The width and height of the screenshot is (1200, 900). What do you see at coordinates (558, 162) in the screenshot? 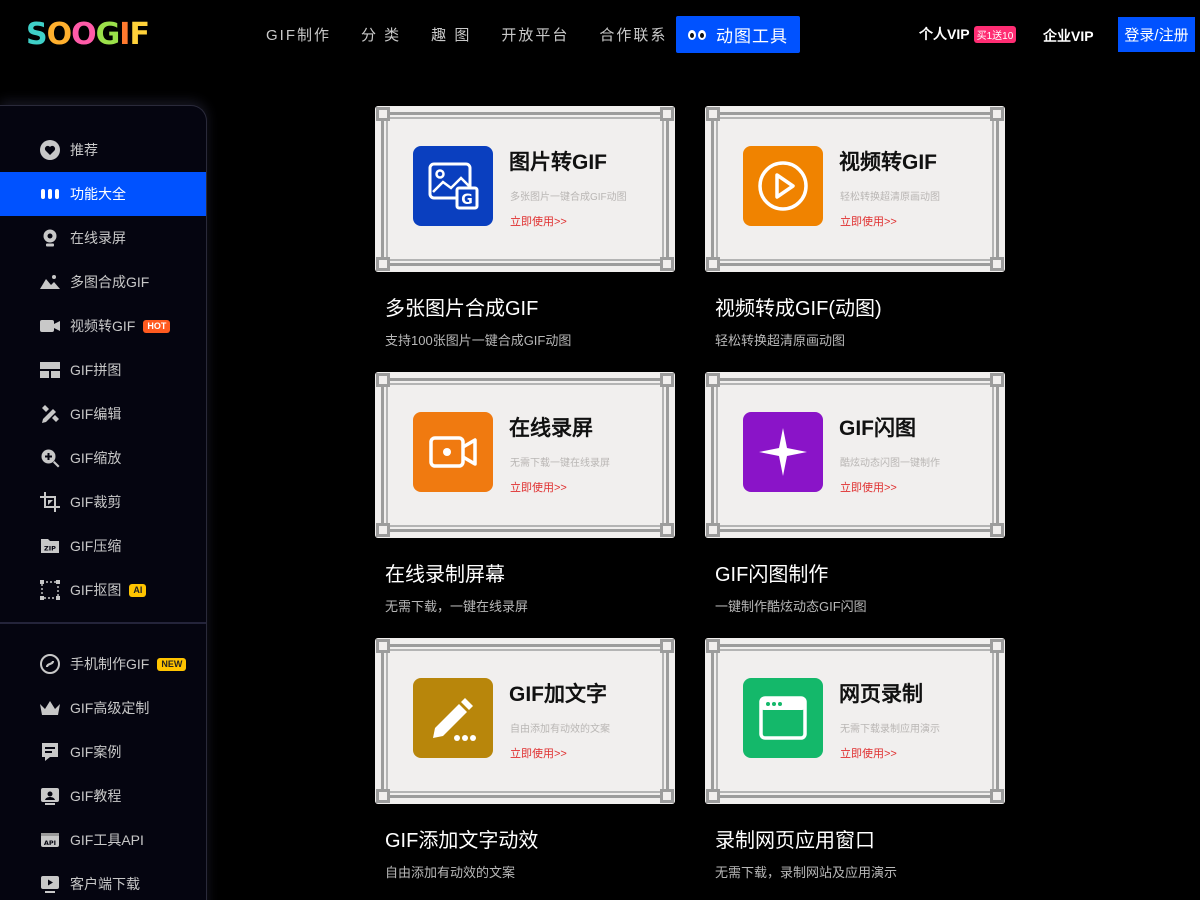
I see `banner-title: 图片转GIF` at bounding box center [558, 162].